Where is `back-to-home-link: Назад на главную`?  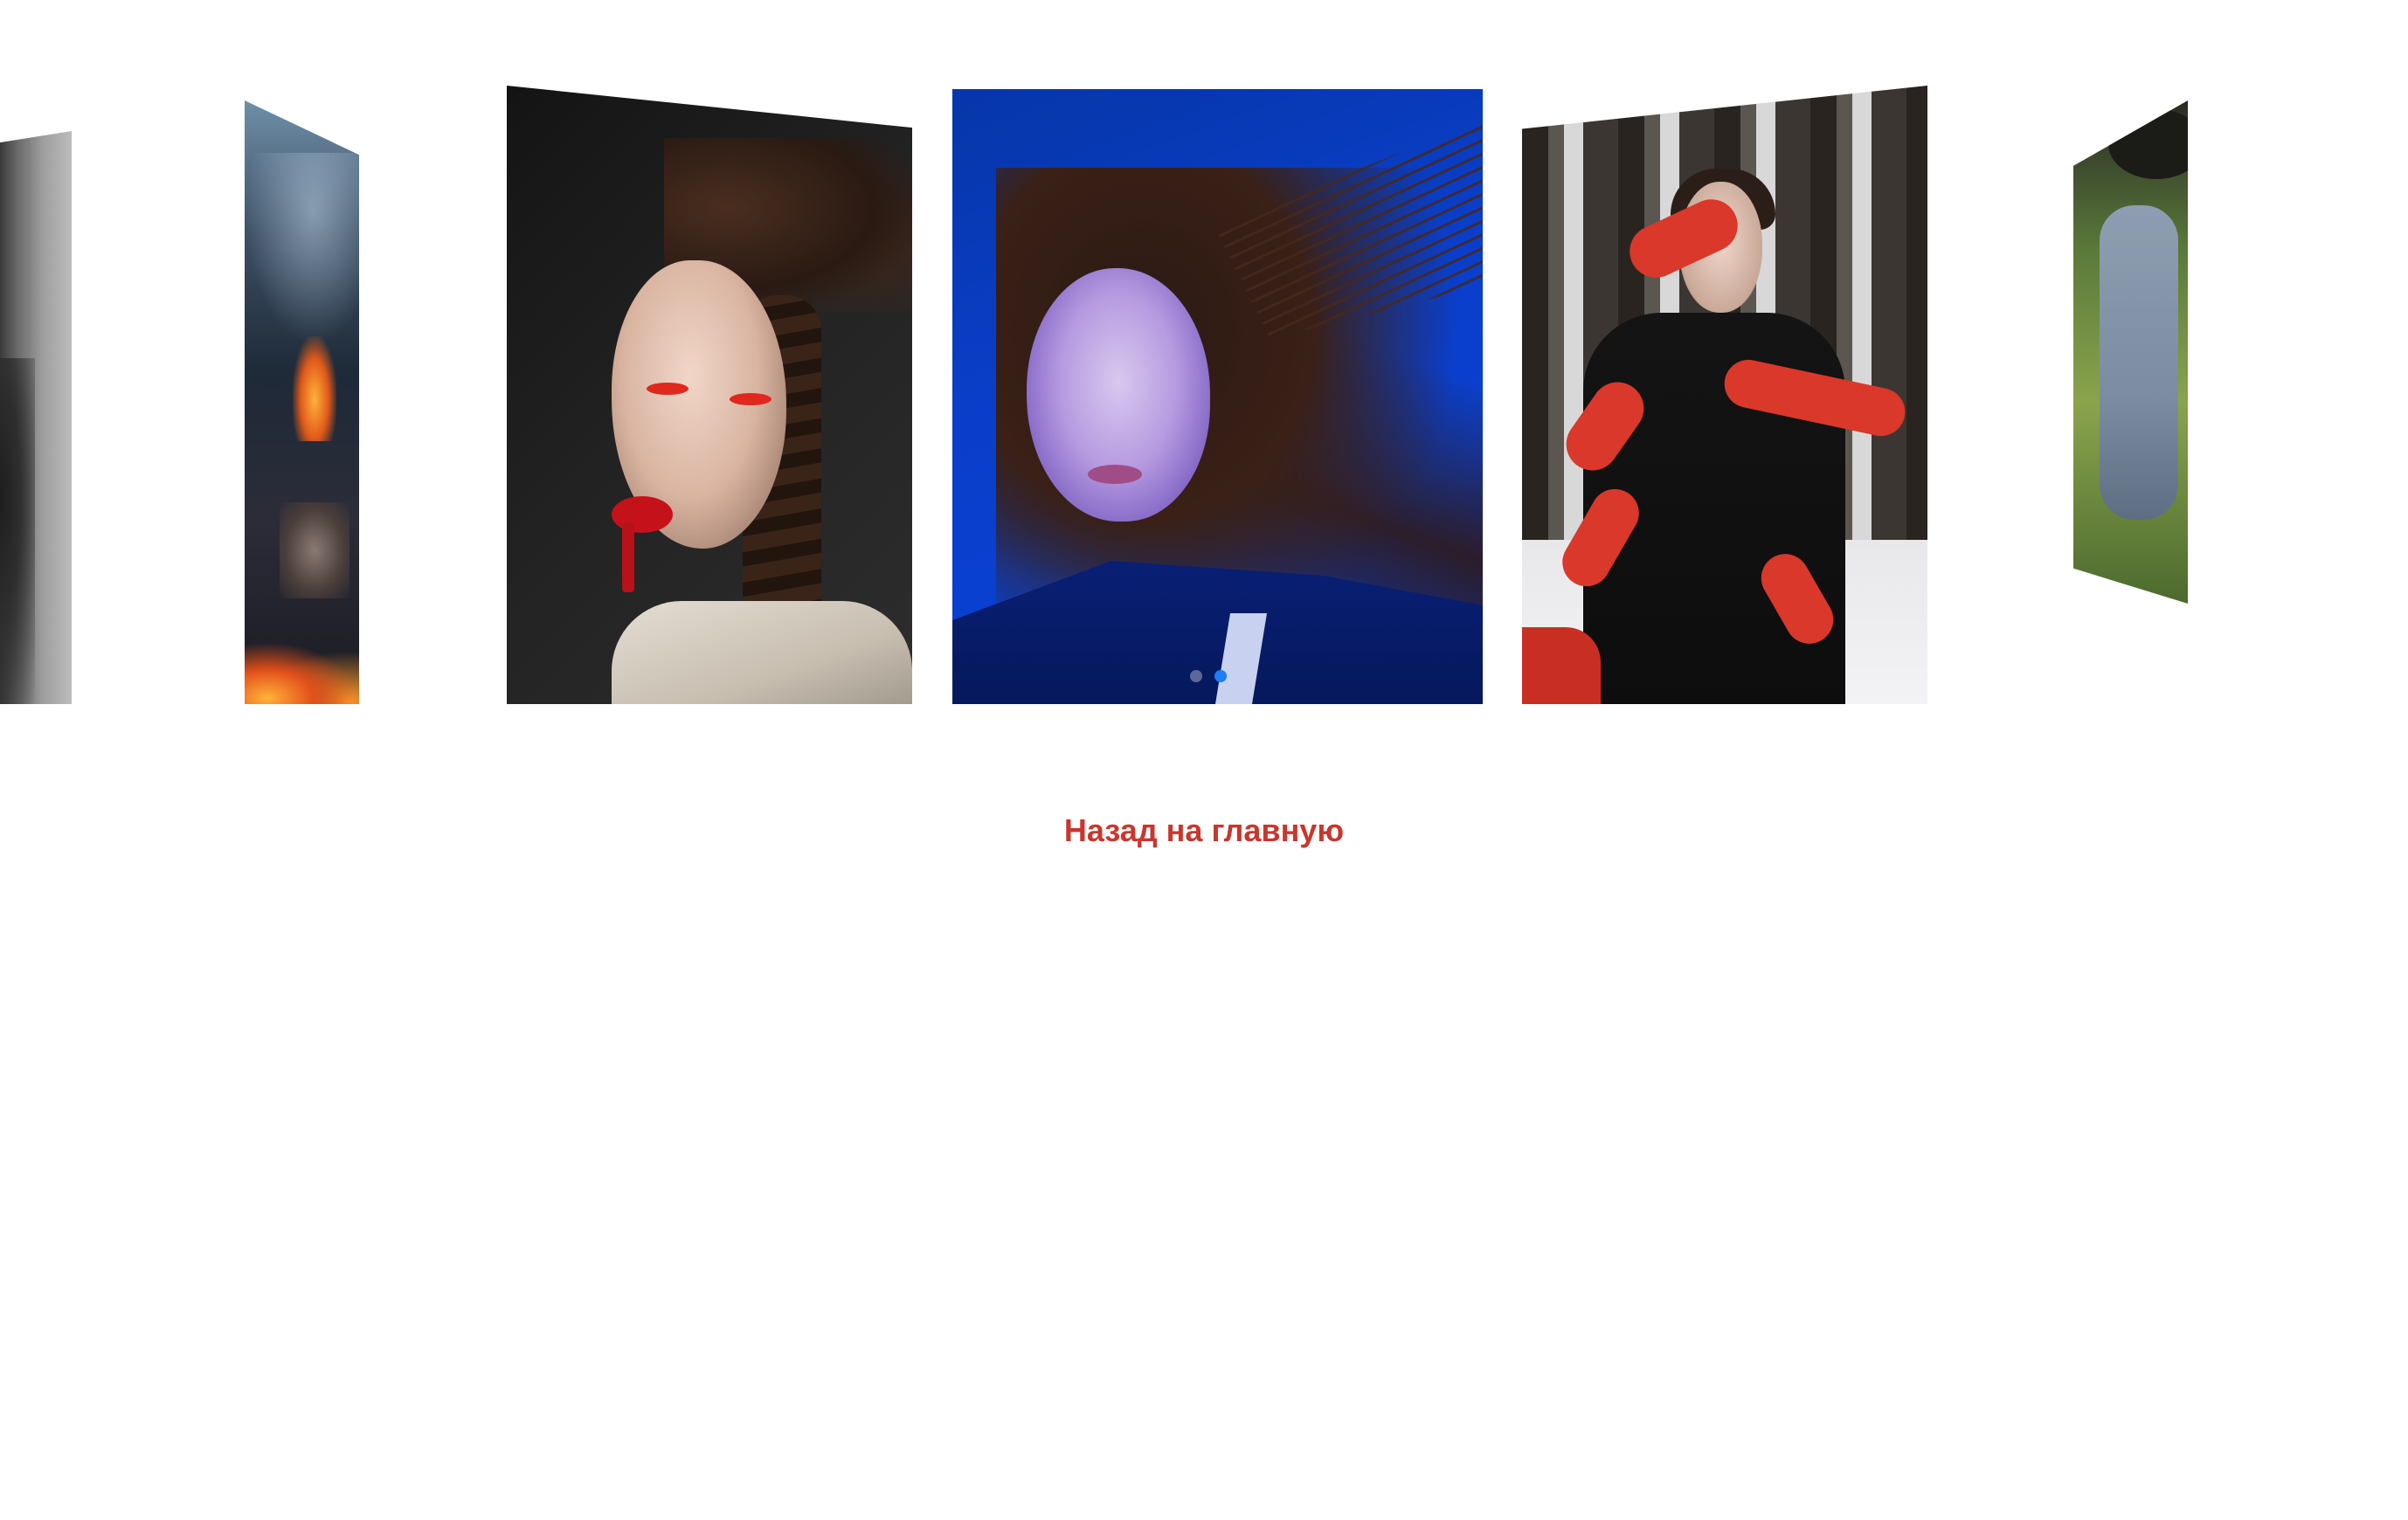 back-to-home-link: Назад на главную is located at coordinates (1204, 830).